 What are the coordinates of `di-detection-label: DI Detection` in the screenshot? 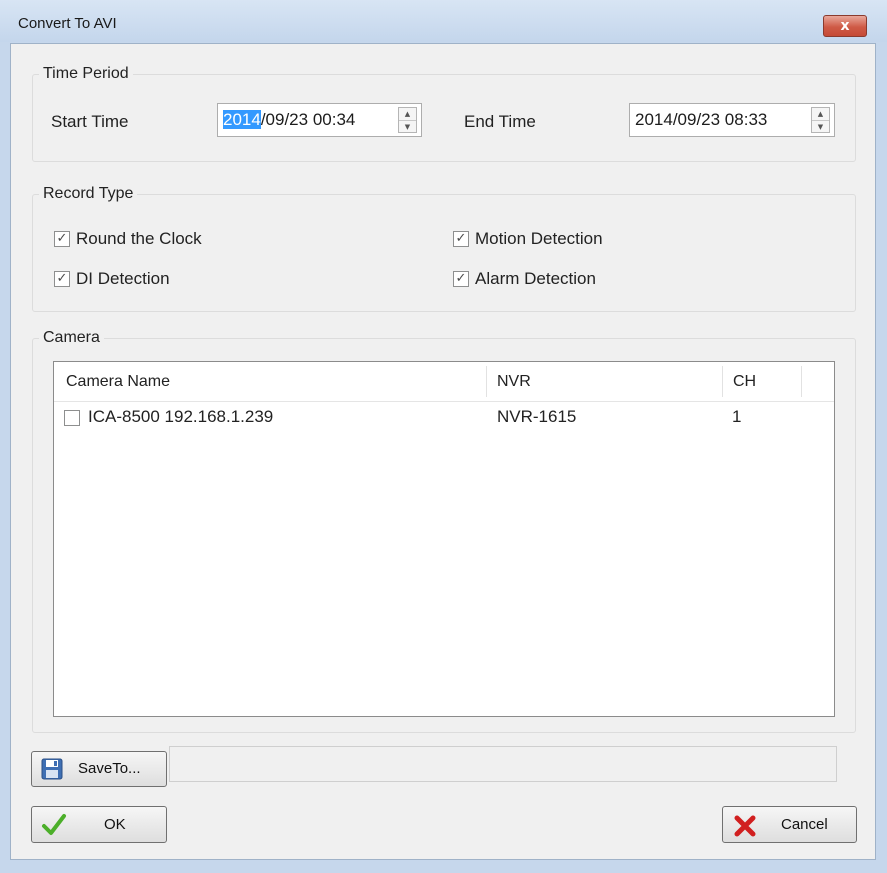 It's located at (123, 279).